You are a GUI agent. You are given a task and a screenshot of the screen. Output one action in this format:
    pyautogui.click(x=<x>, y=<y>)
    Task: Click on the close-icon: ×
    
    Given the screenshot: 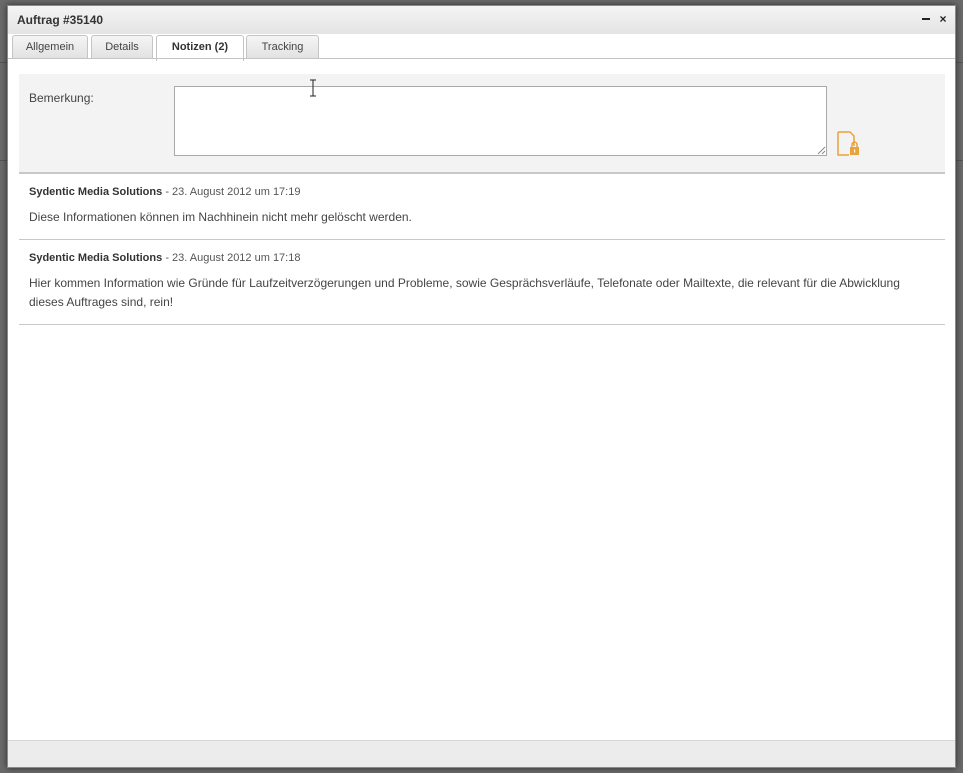 What is the action you would take?
    pyautogui.click(x=943, y=19)
    